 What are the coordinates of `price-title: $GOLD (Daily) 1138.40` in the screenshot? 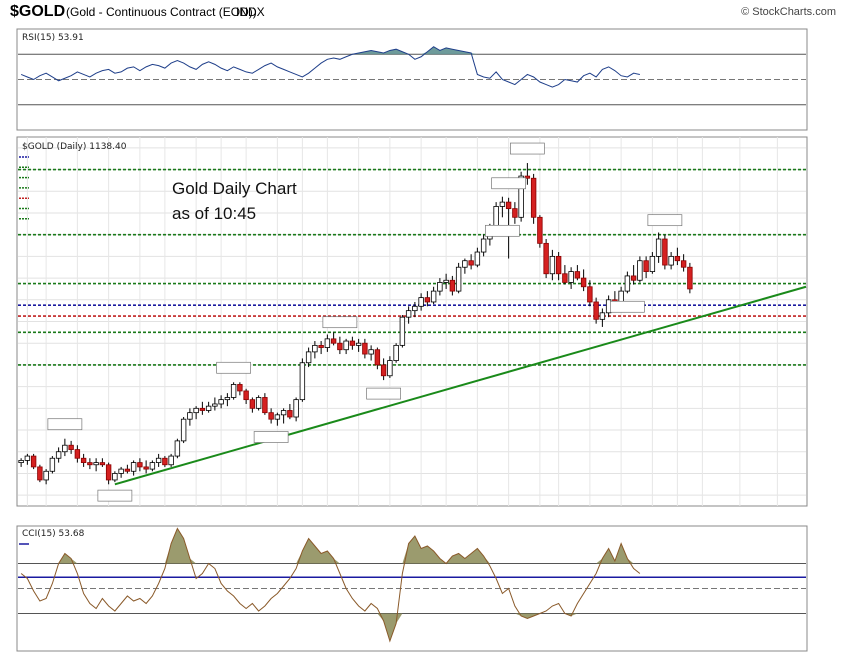 It's located at (74, 147).